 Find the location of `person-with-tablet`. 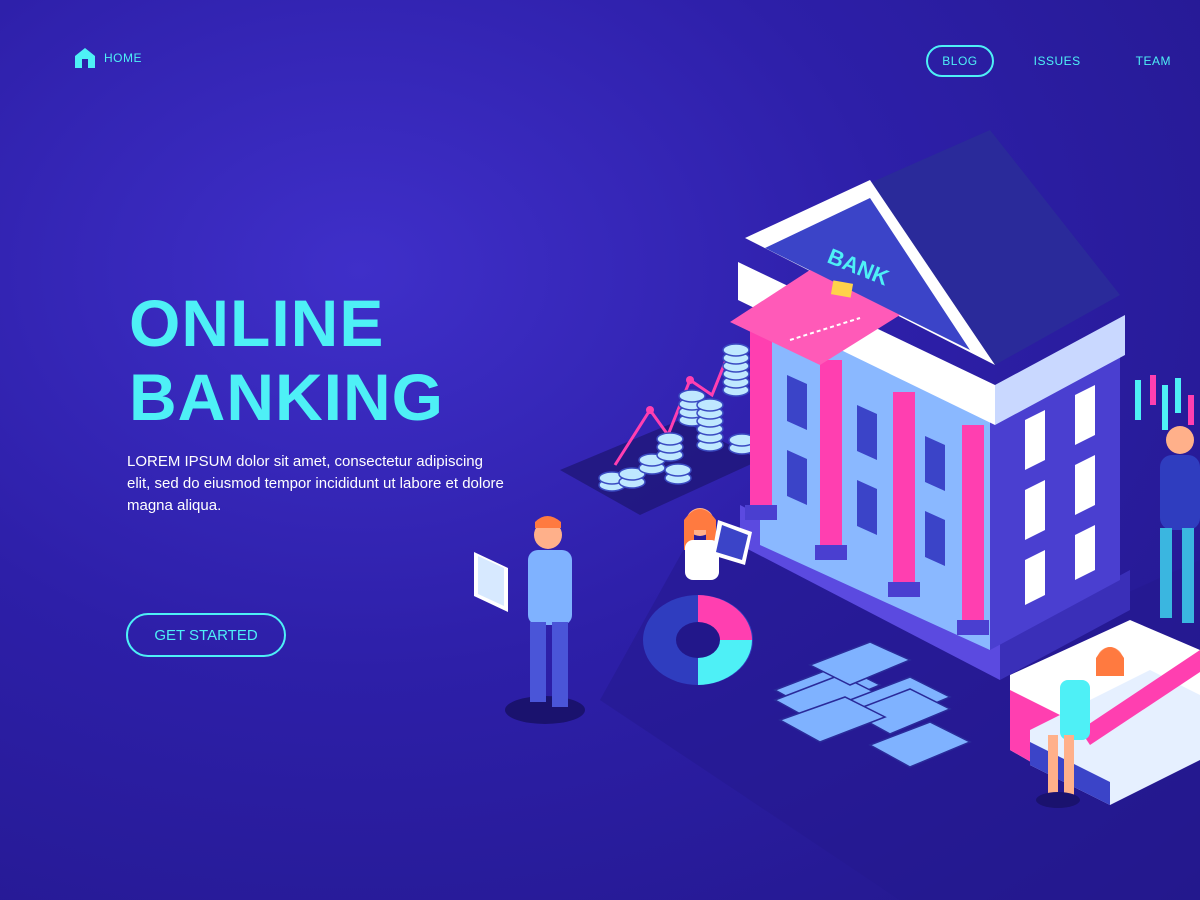

person-with-tablet is located at coordinates (529, 620).